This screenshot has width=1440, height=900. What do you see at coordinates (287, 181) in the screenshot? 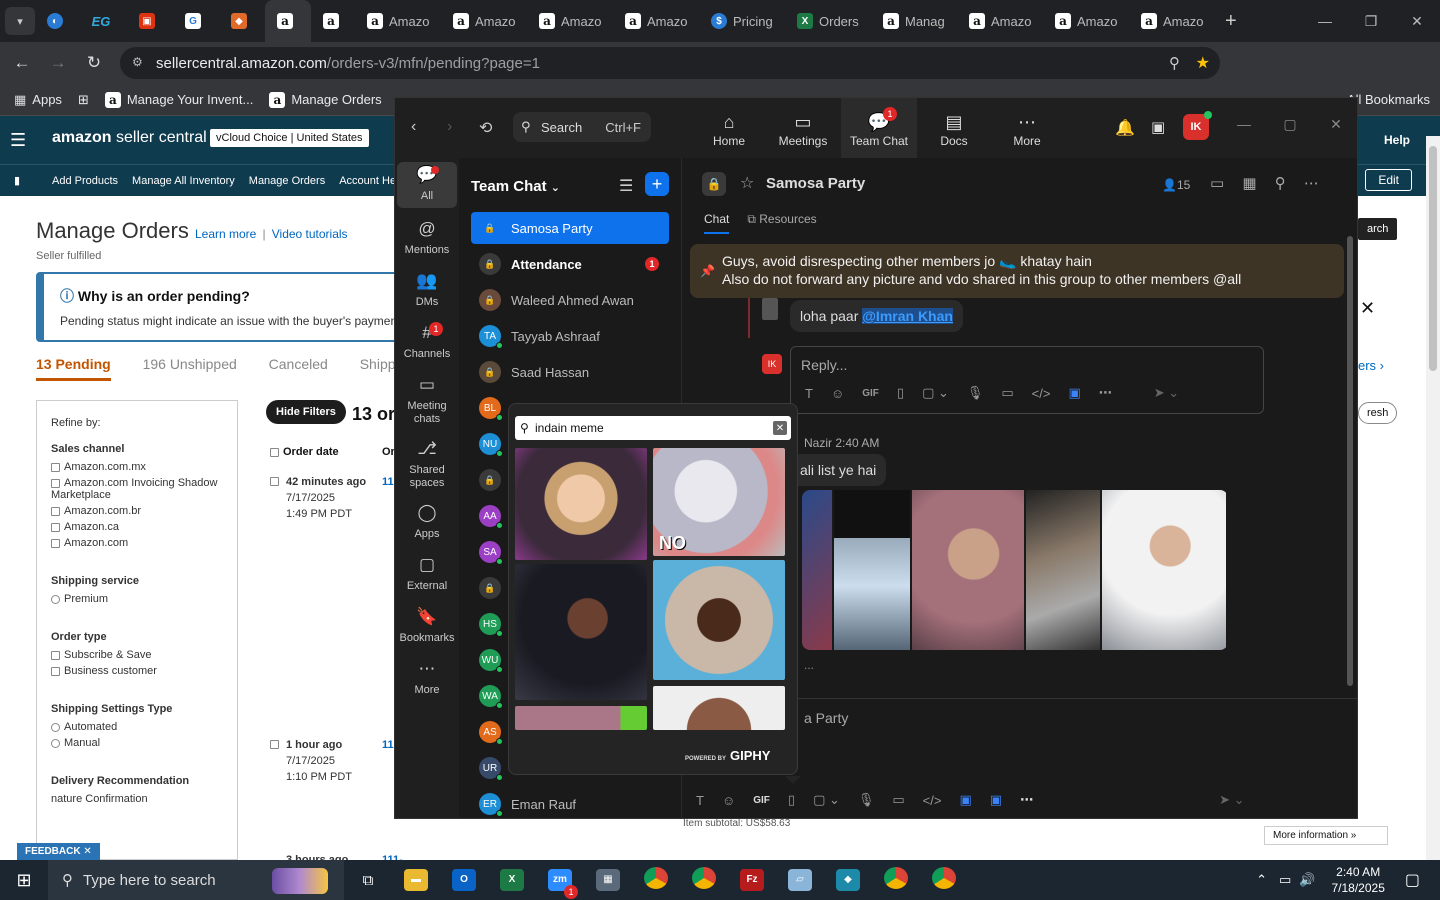
I see `subnav-manage-orders: Manage Orders` at bounding box center [287, 181].